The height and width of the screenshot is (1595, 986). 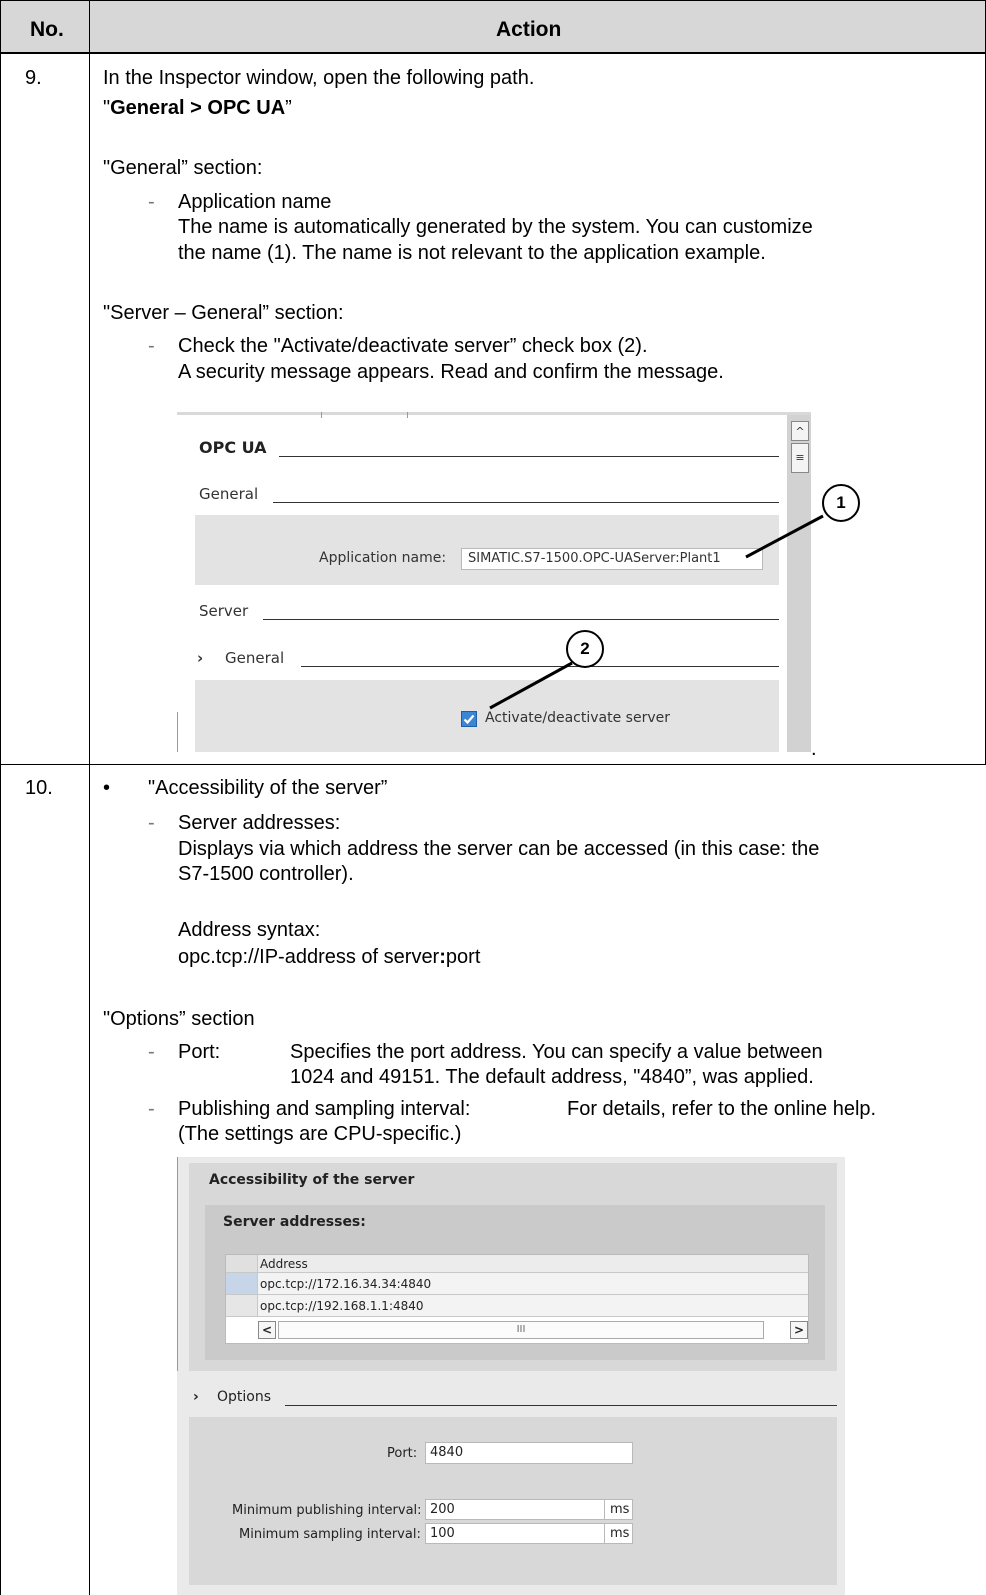 I want to click on step-number-10: 10., so click(x=39, y=788).